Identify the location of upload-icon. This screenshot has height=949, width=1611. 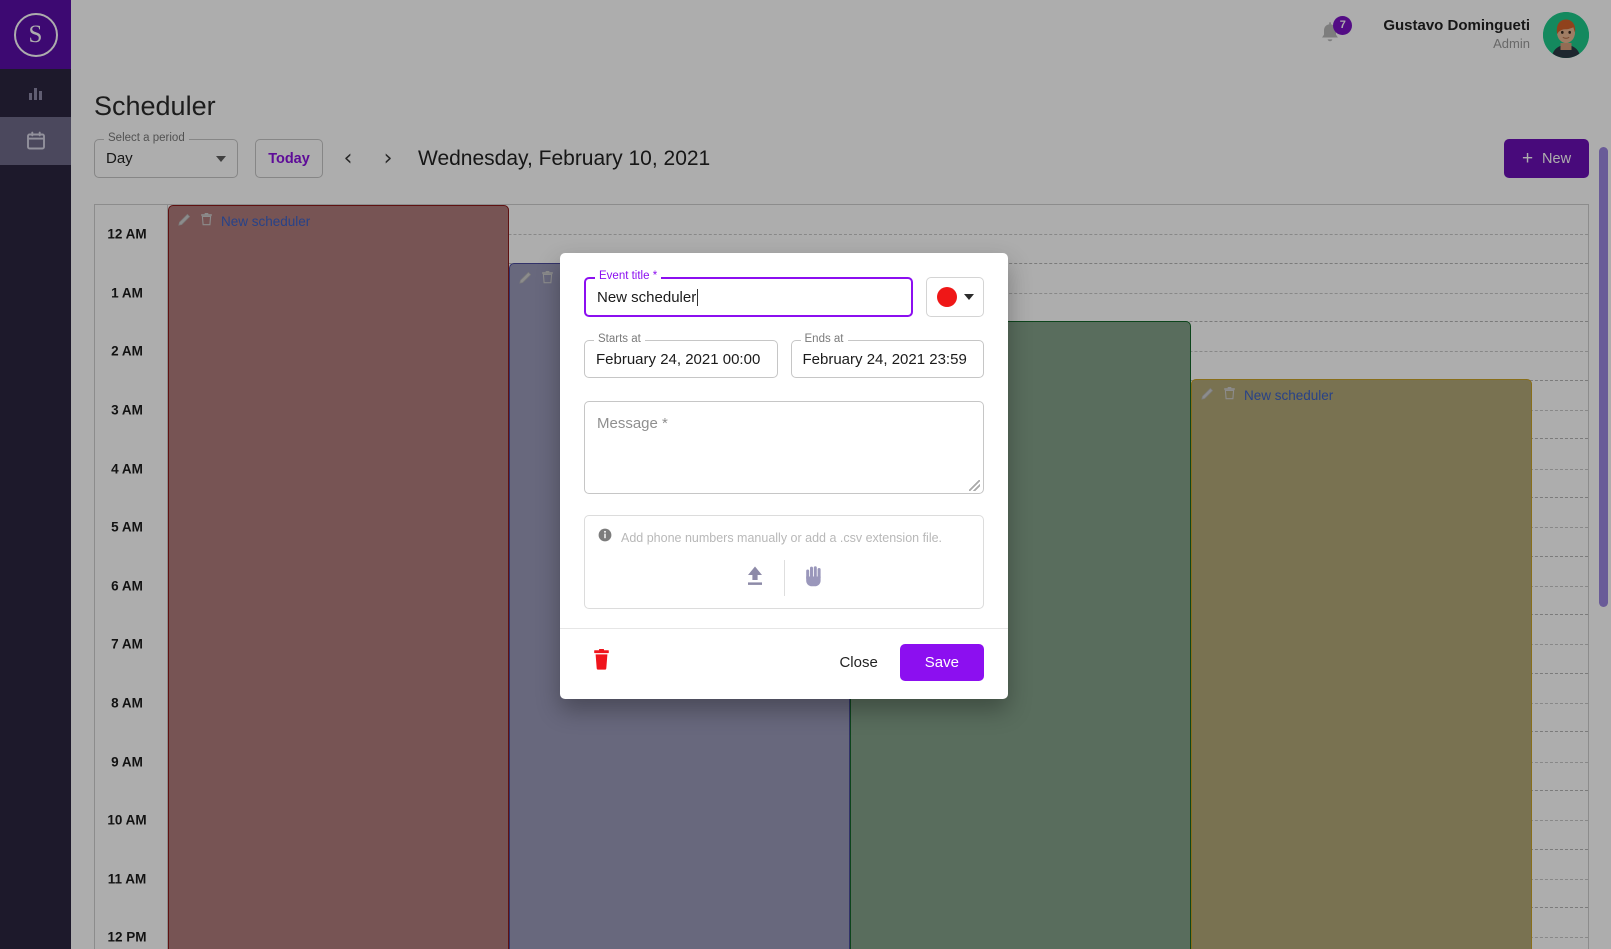
(755, 578).